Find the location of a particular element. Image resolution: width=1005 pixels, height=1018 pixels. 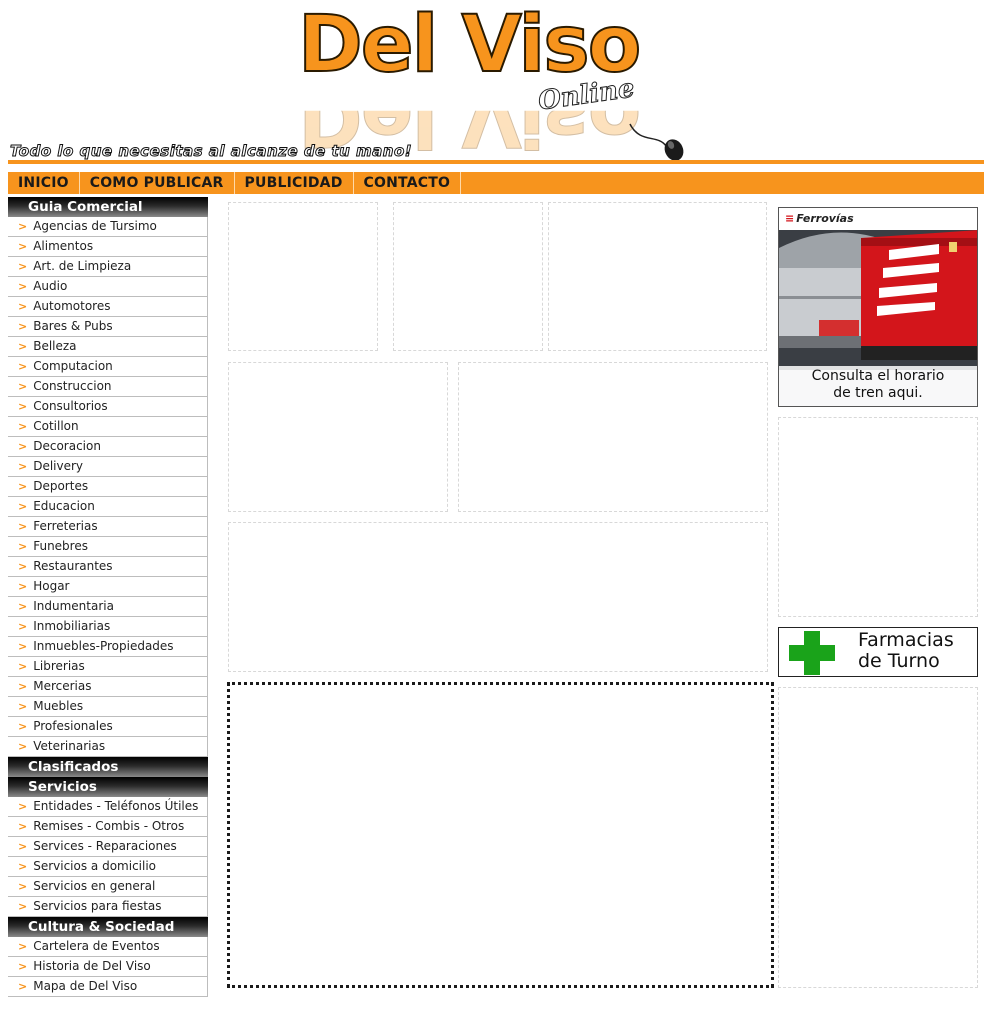

guia-comercial-item: > Agencias de Tursimo is located at coordinates (108, 227).